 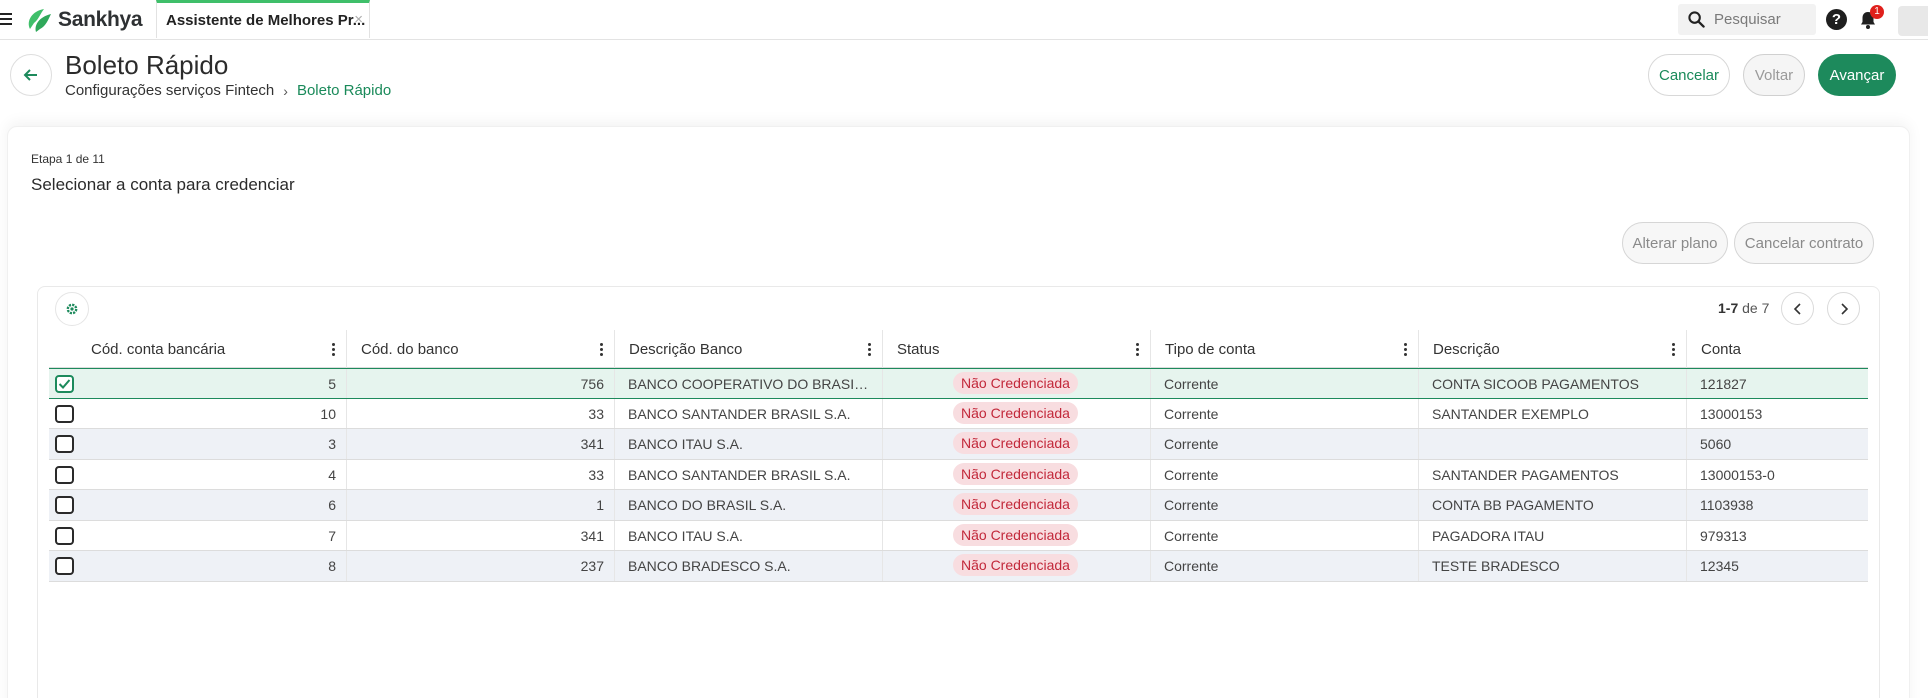 I want to click on cell-cod-banco: 341, so click(x=481, y=444).